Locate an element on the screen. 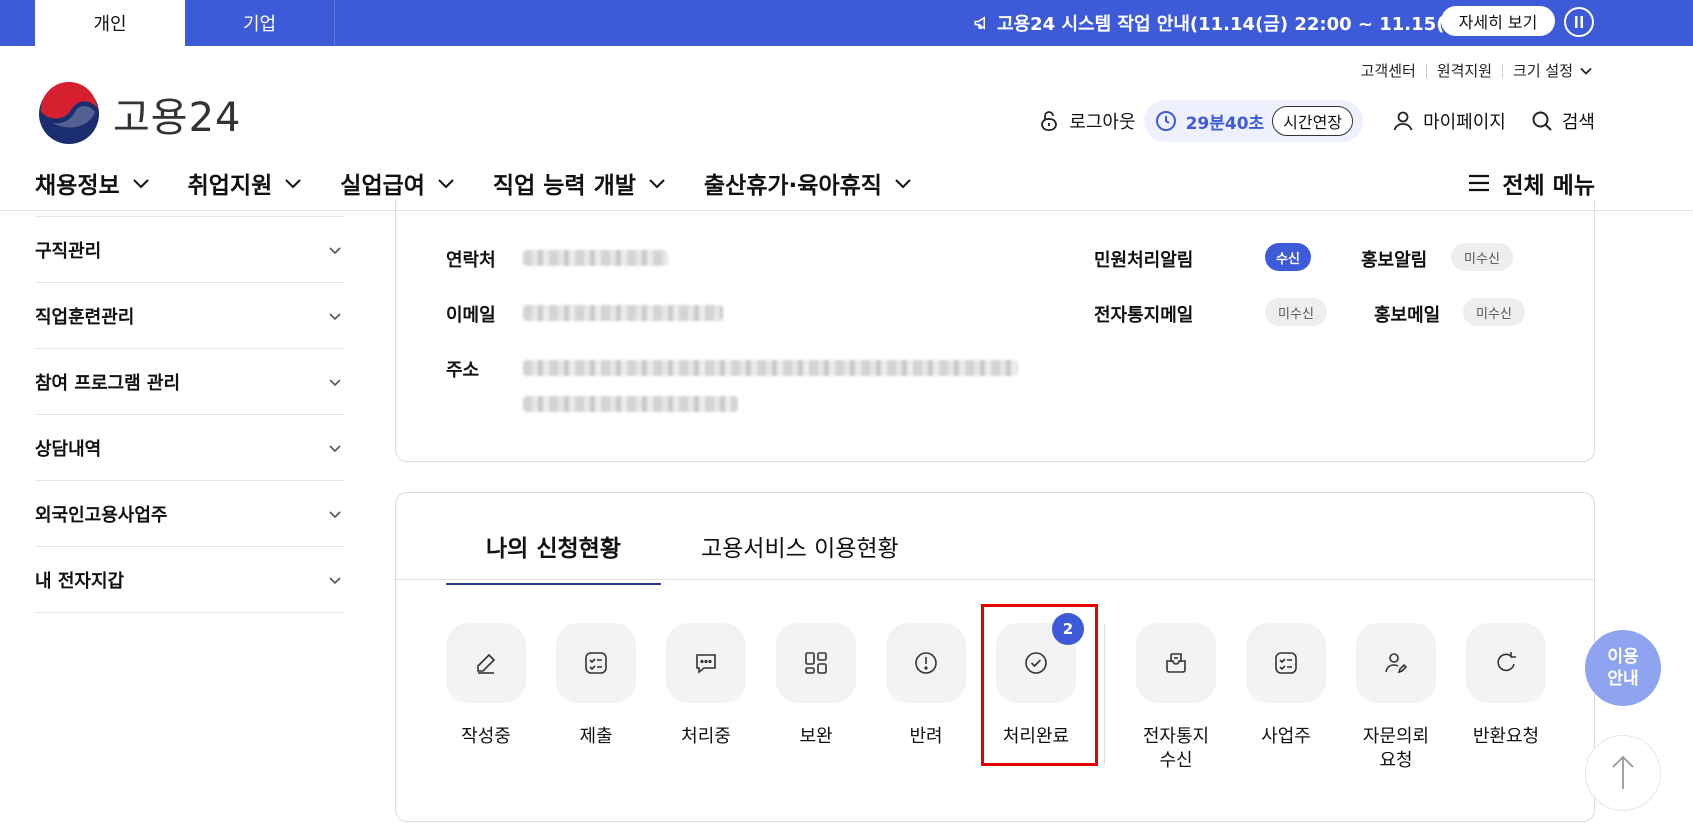 This screenshot has height=825, width=1693. nav-menu-label: 실업급여 is located at coordinates (382, 186).